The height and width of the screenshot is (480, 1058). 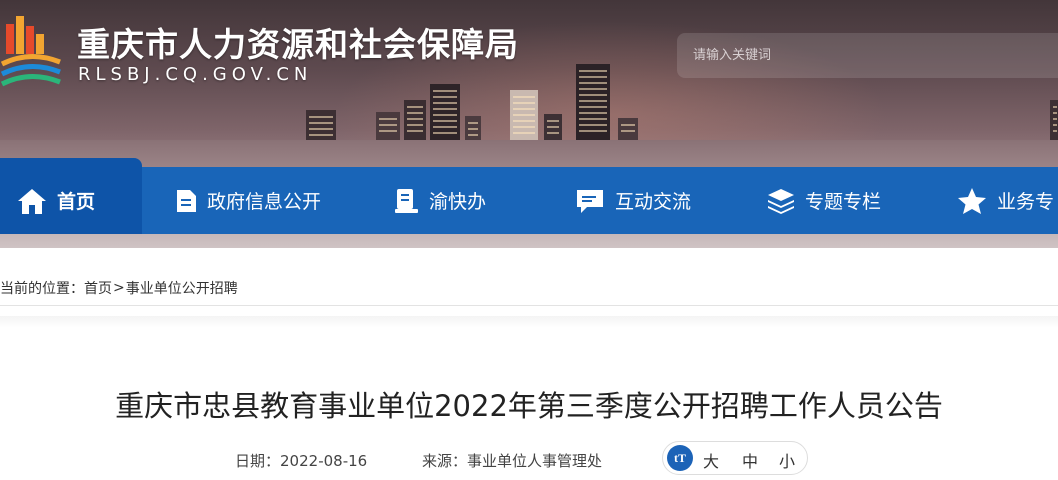 I want to click on nav-item-interaction: 互动交流, so click(x=633, y=200).